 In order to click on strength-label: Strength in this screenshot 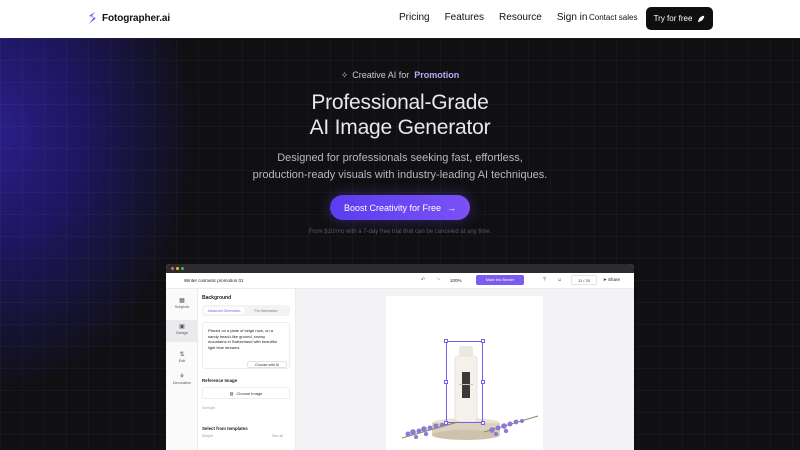, I will do `click(209, 408)`.